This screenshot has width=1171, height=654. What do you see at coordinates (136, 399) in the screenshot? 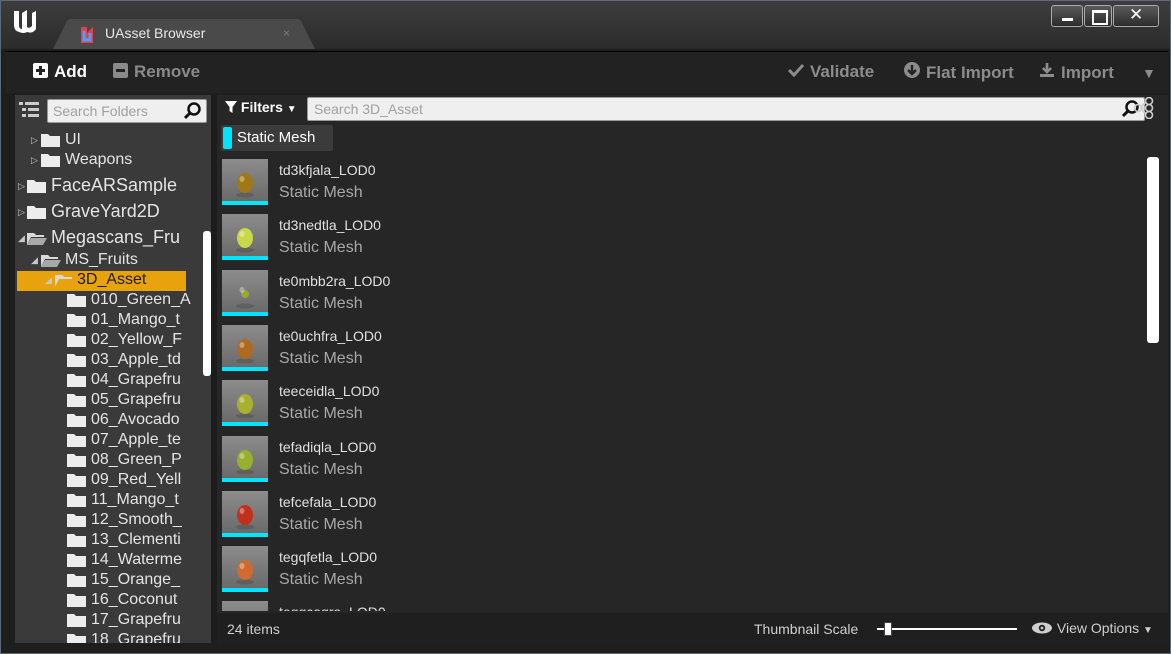
I see `folder-tree-item-label: 05_Grapefru` at bounding box center [136, 399].